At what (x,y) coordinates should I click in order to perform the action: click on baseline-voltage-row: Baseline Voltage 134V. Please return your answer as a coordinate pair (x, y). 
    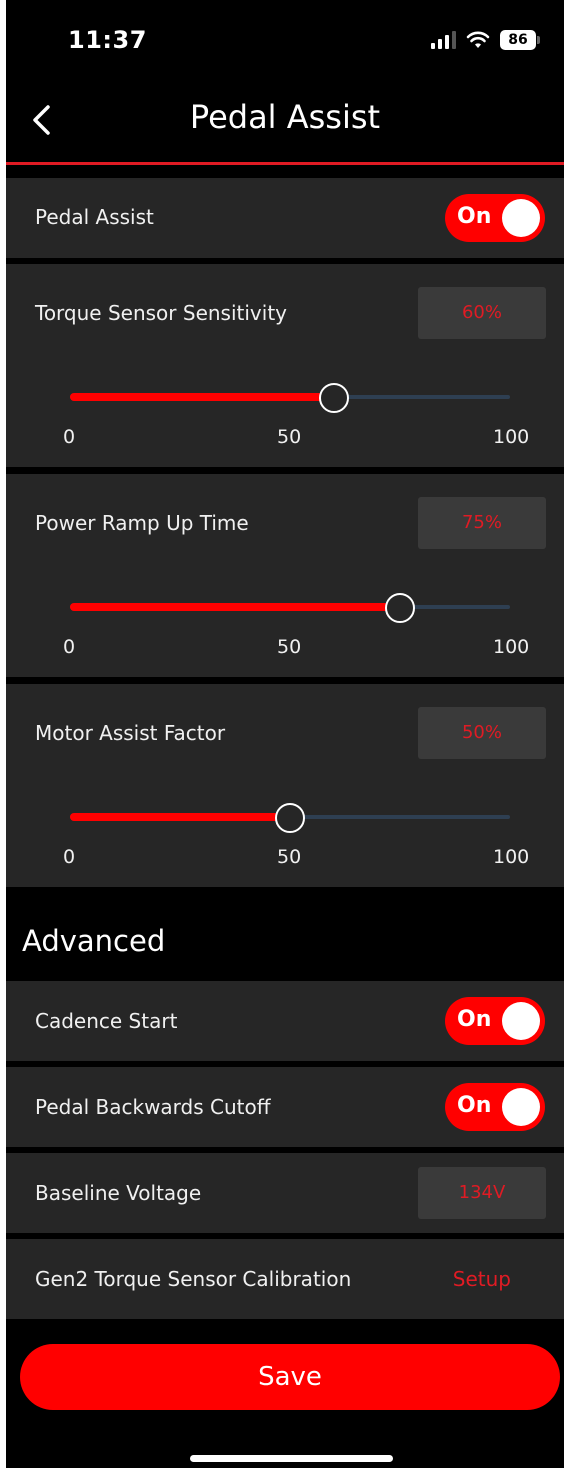
    Looking at the image, I should click on (285, 1193).